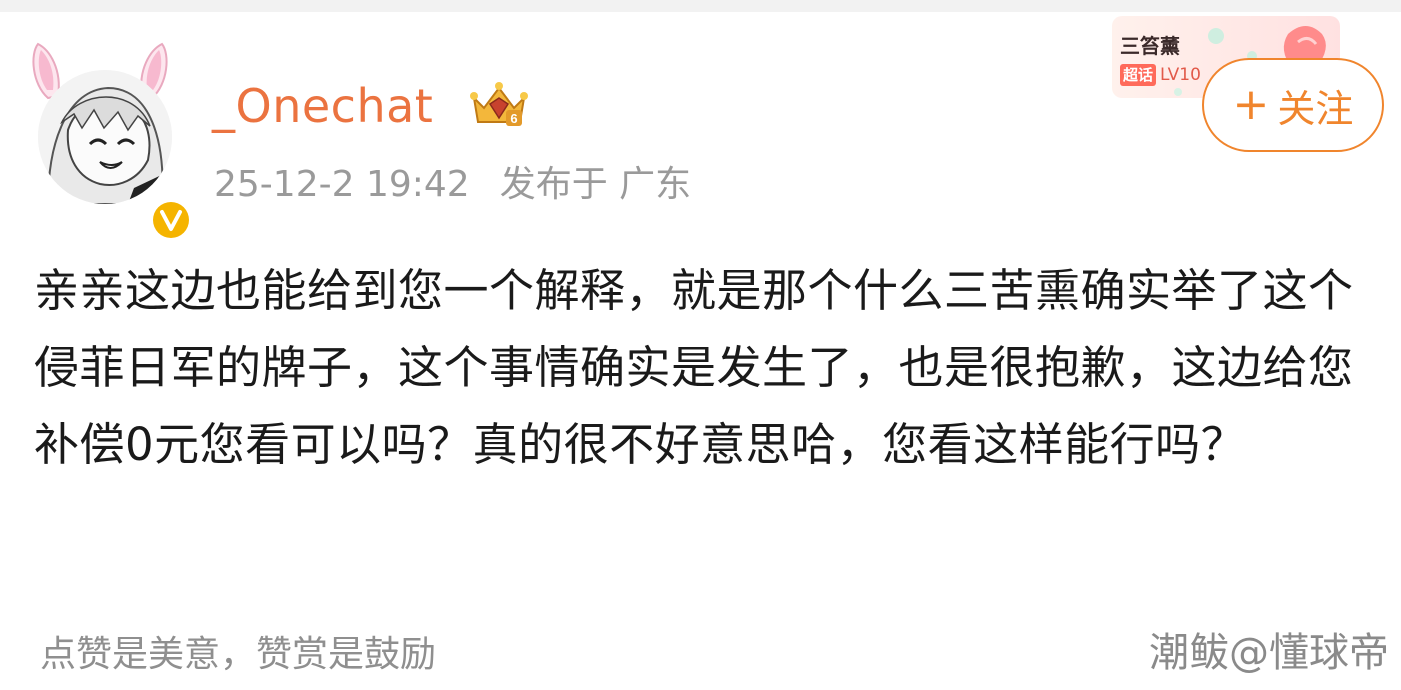  I want to click on supertopic-tag: 超话 LV10, so click(1160, 75).